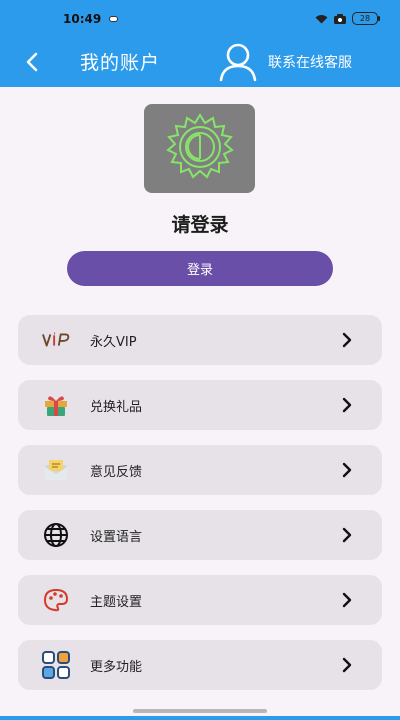  I want to click on app-bar: 10:49 28 我的账户 联系在线客服, so click(200, 43).